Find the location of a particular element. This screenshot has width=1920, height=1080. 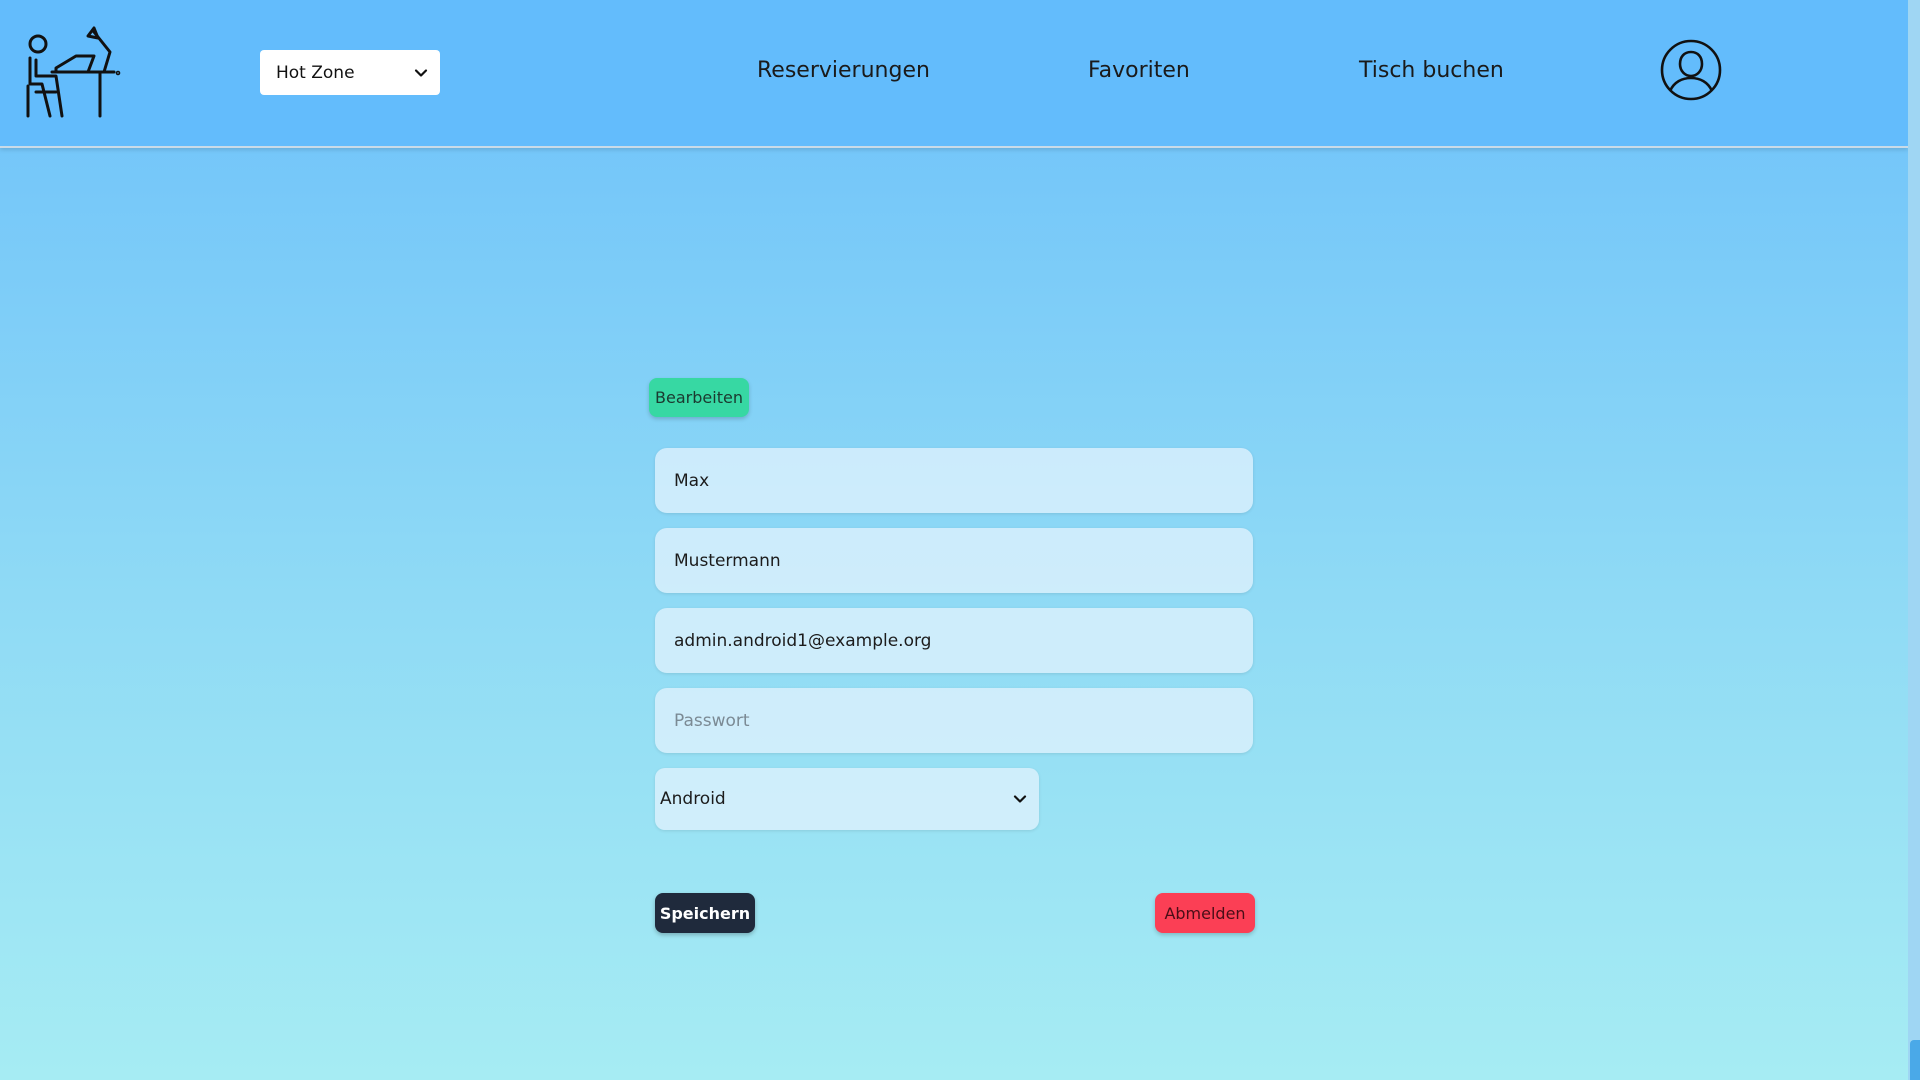

logout-button: Abmelden is located at coordinates (1205, 913).